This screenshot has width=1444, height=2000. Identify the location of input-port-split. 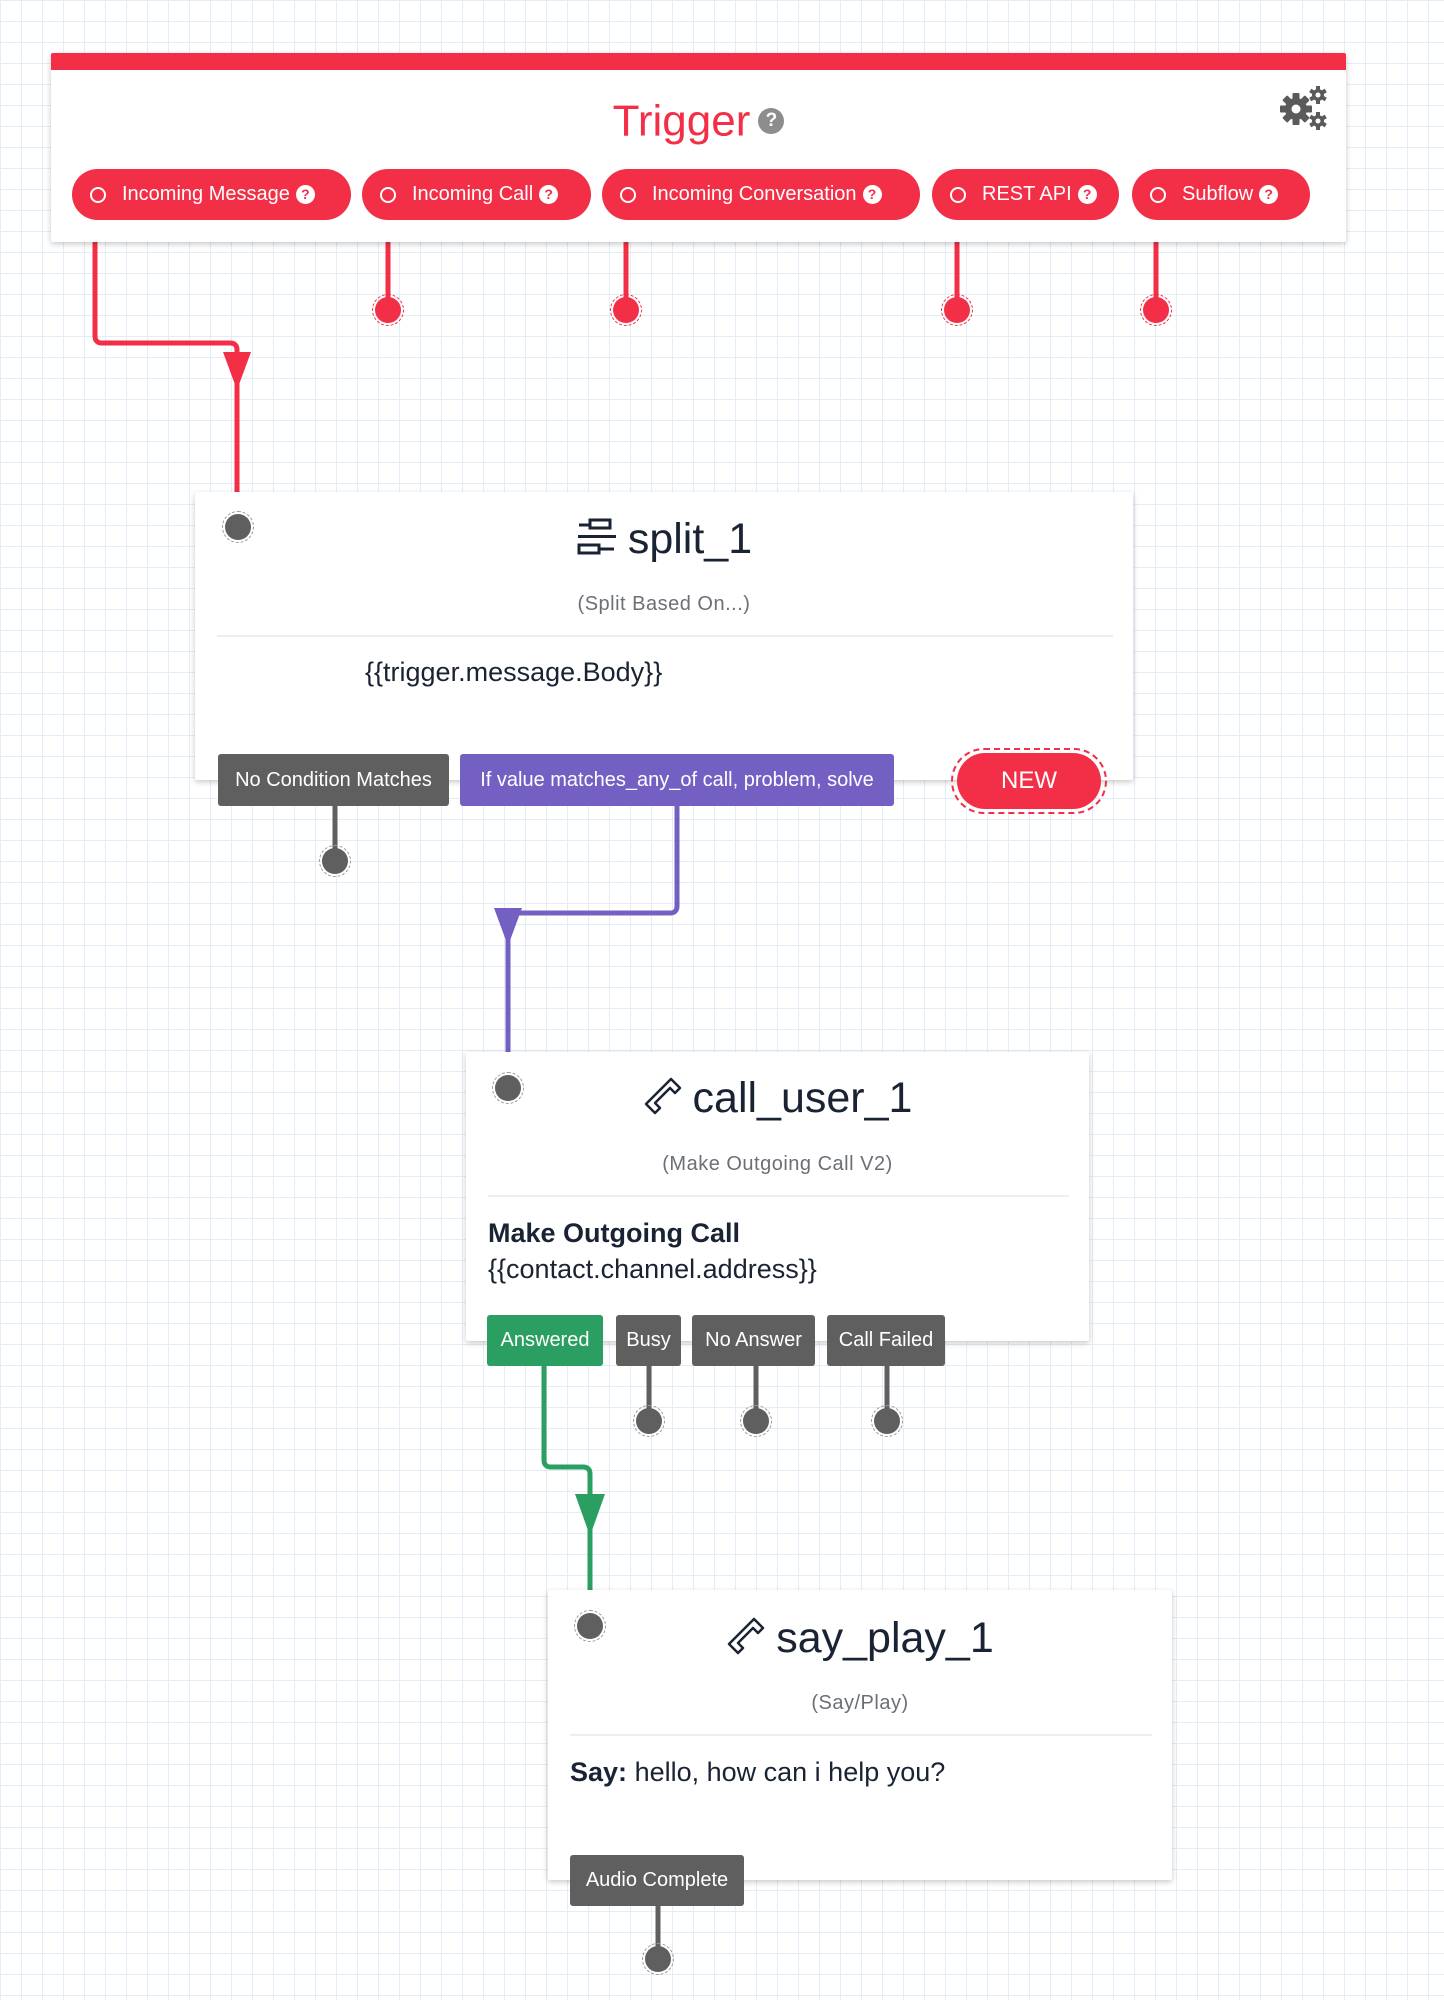
(238, 527).